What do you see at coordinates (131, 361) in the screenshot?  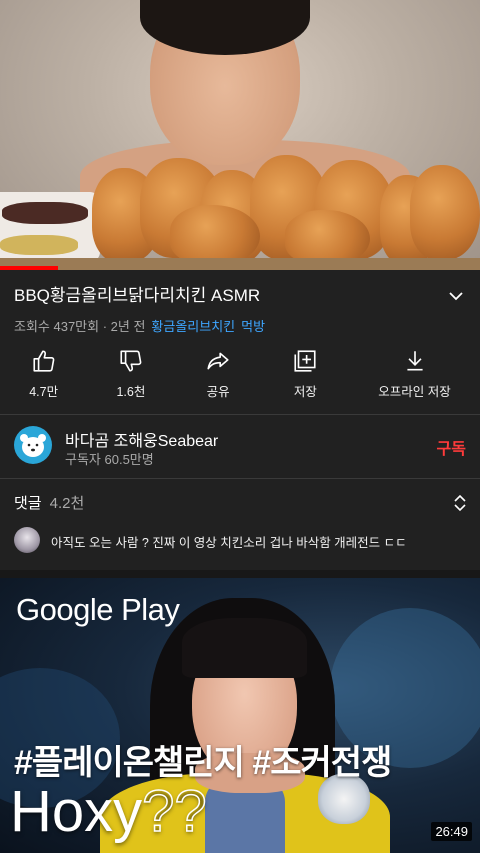 I see `thumbs-down-icon` at bounding box center [131, 361].